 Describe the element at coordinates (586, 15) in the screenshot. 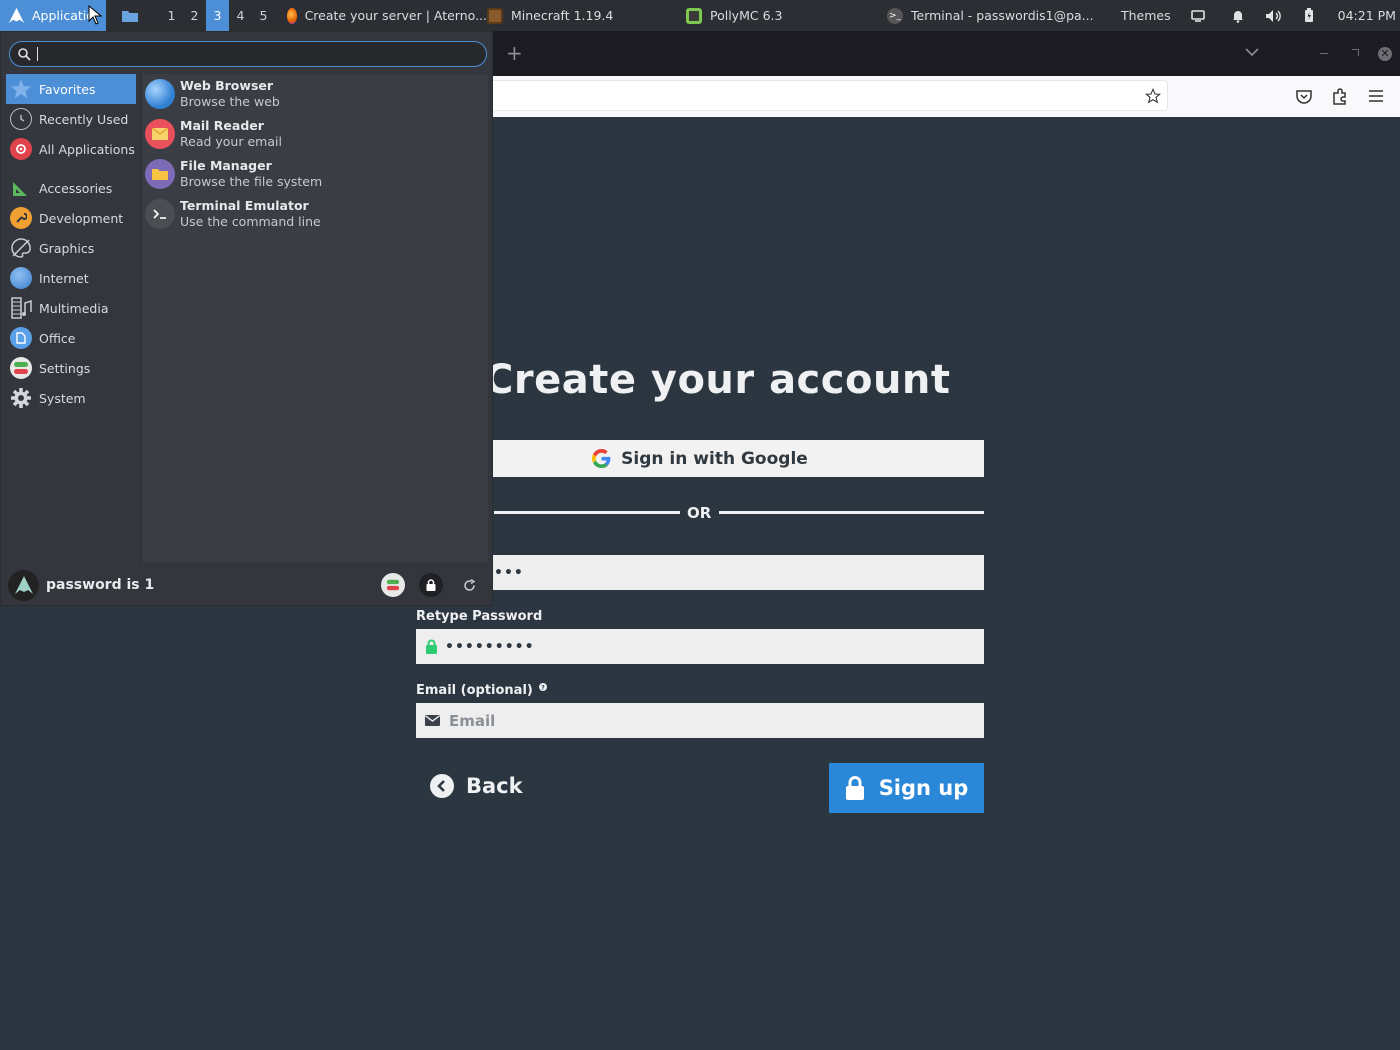

I see `taskbar-item-minecraft: Minecraft 1.19.4` at that location.